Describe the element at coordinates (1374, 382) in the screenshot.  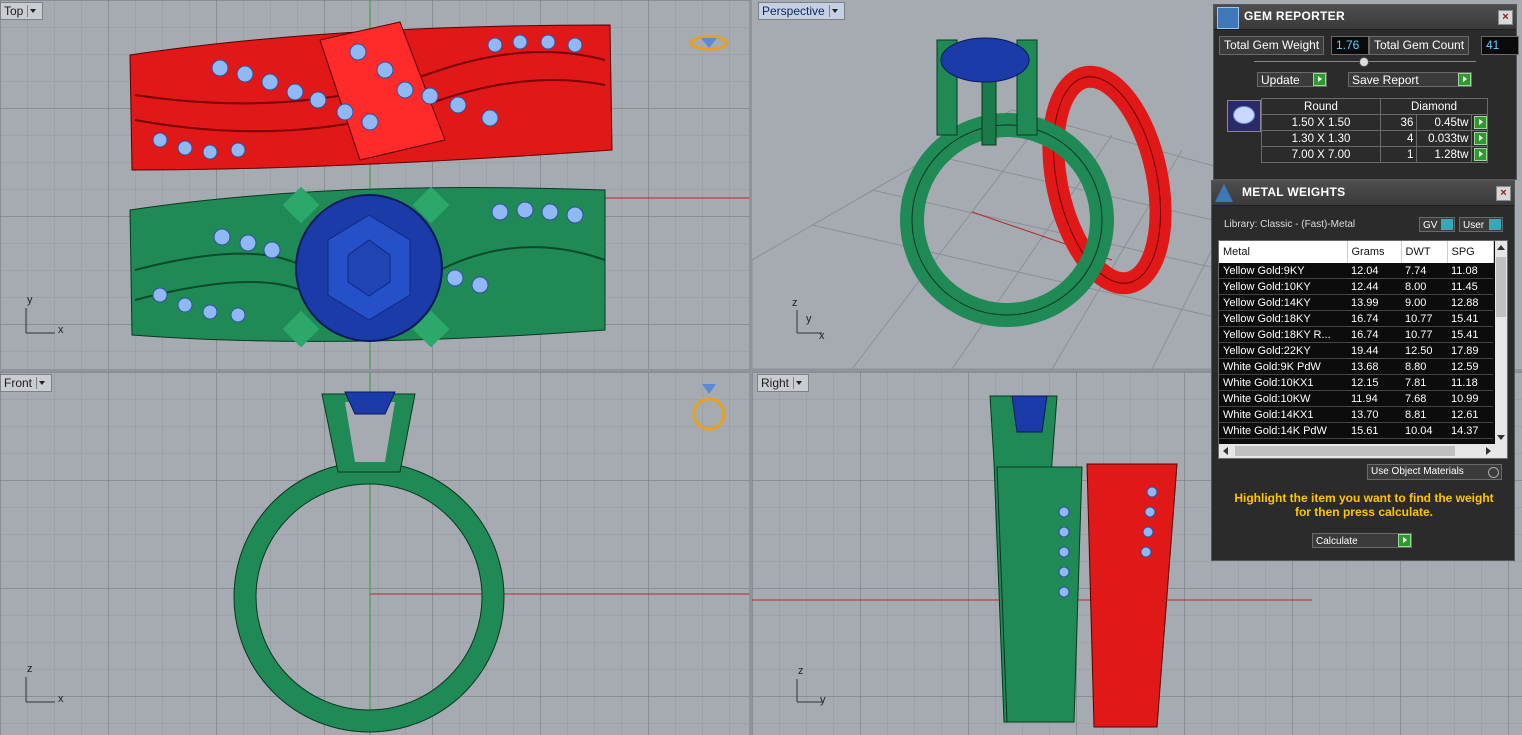
I see `grams: 12.15` at that location.